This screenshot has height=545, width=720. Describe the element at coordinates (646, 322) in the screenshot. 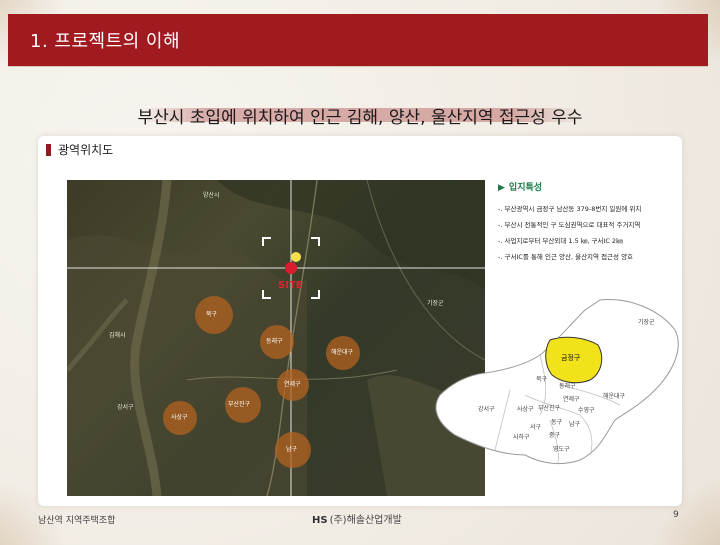

I see `district-label: 기장군` at that location.